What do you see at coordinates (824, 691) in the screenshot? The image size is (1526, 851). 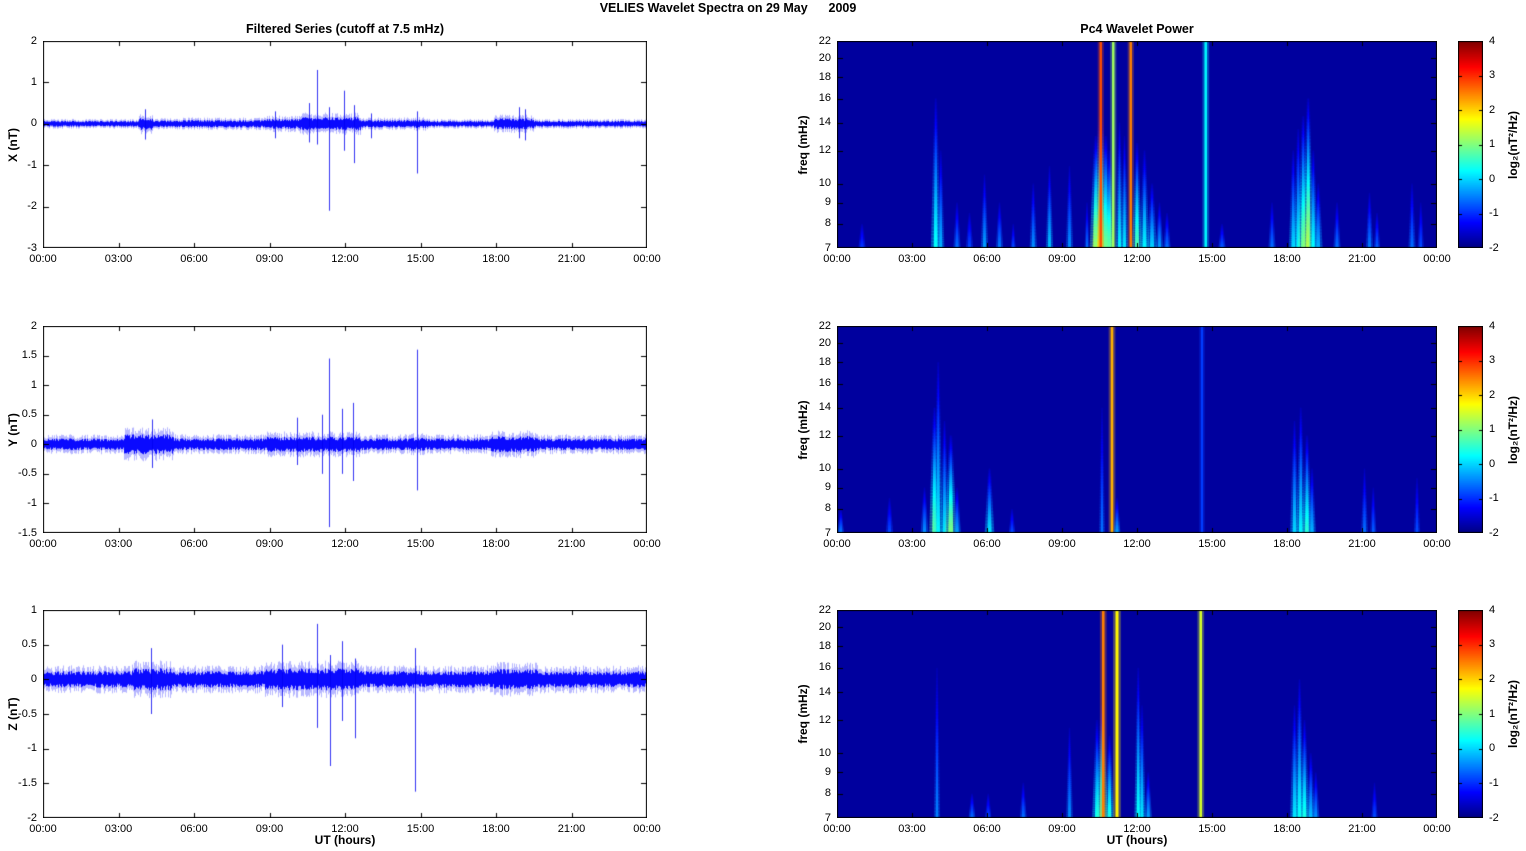 I see `freq-tick-label: 14` at bounding box center [824, 691].